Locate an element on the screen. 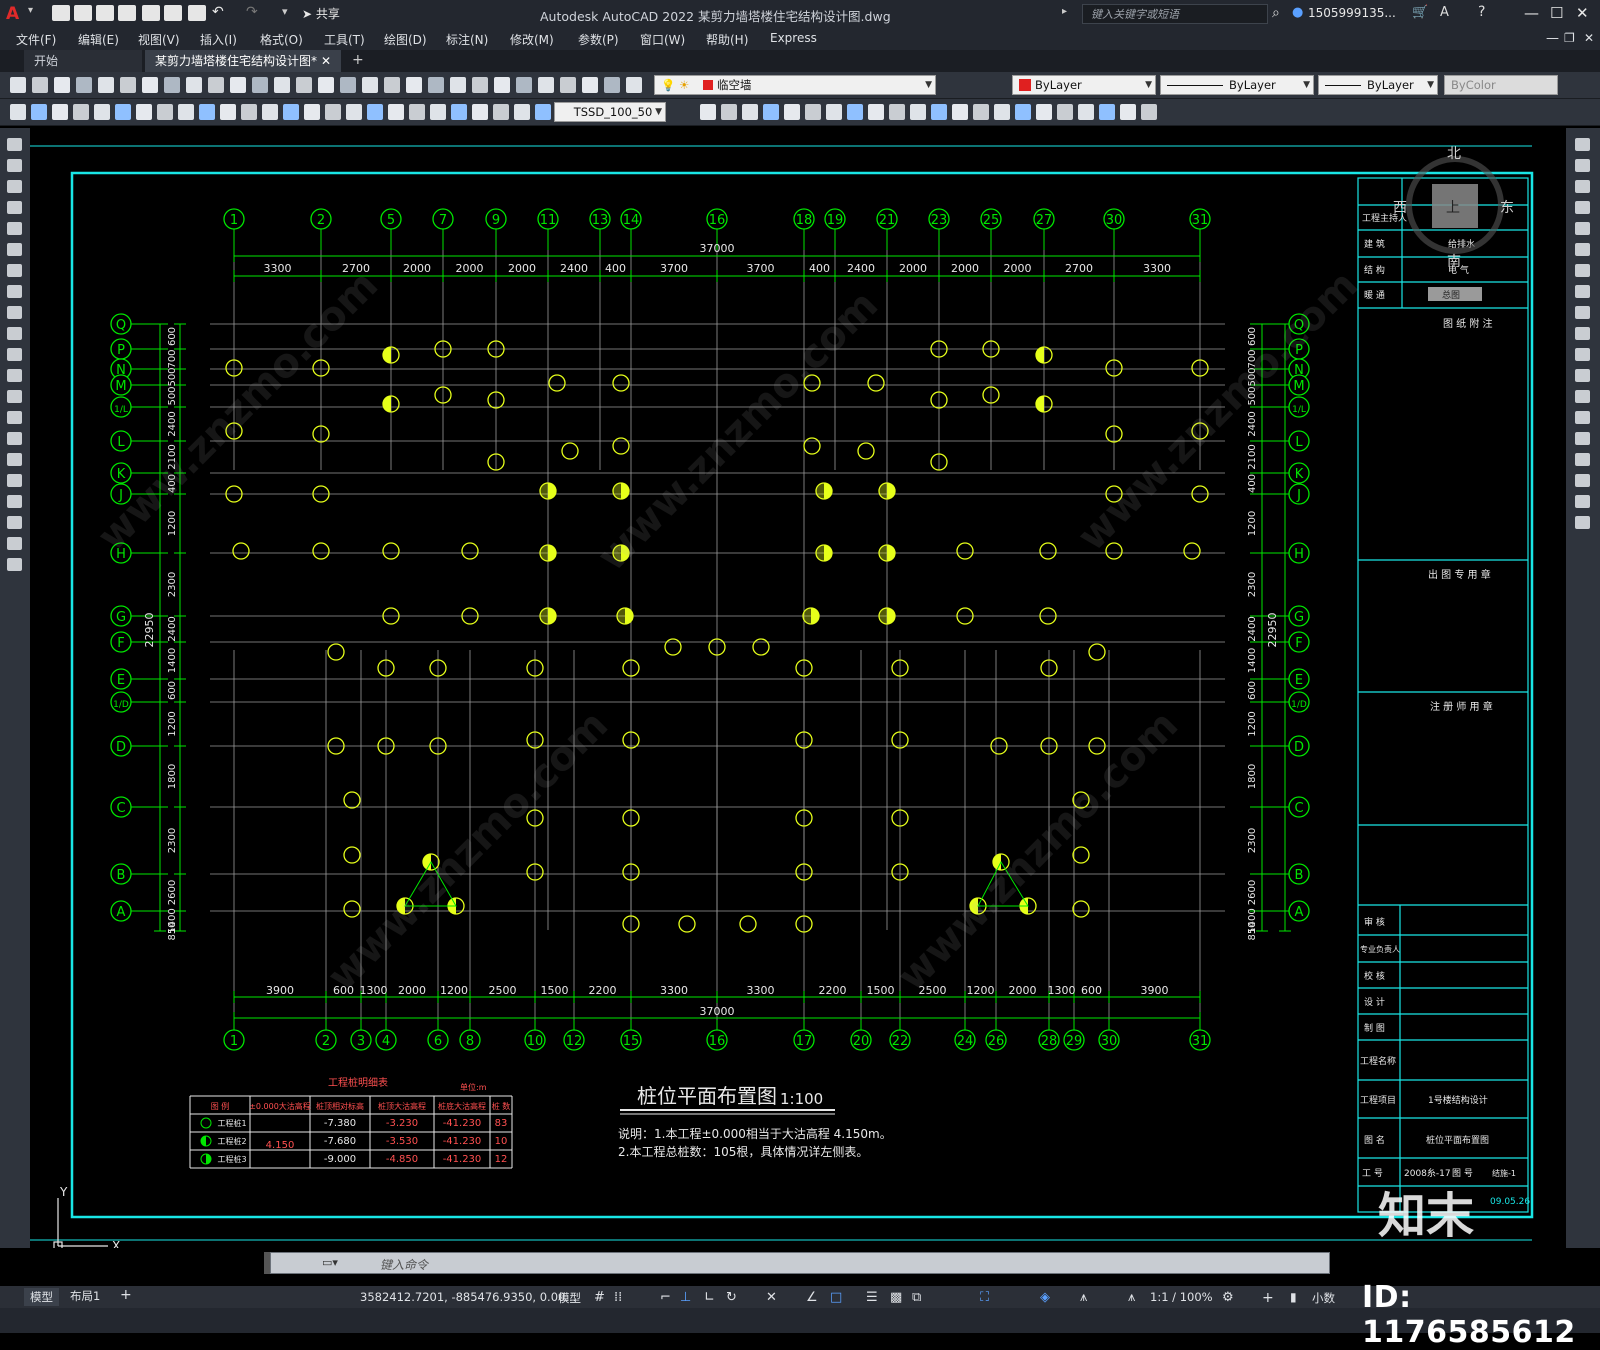 This screenshot has height=1350, width=1600. layer-dropdown: 💡 ☀ 临空墙 ▼ is located at coordinates (795, 85).